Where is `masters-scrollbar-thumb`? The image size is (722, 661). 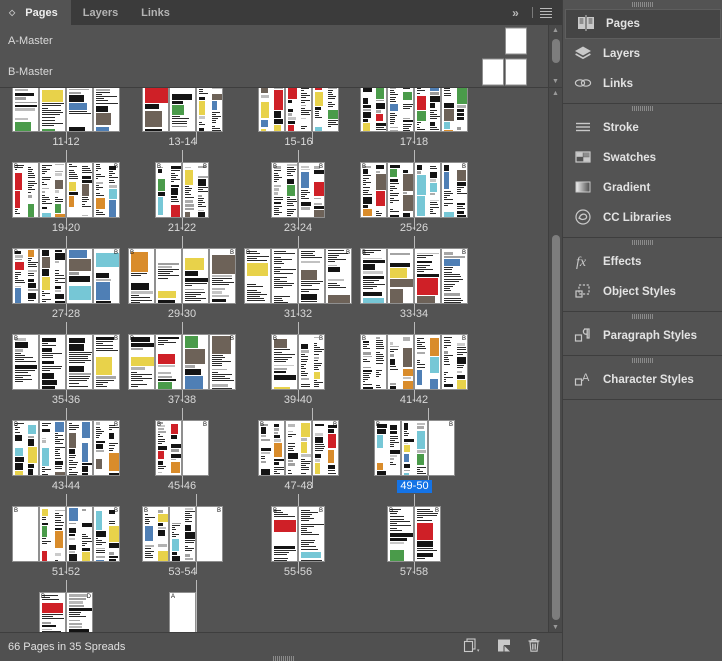 masters-scrollbar-thumb is located at coordinates (556, 51).